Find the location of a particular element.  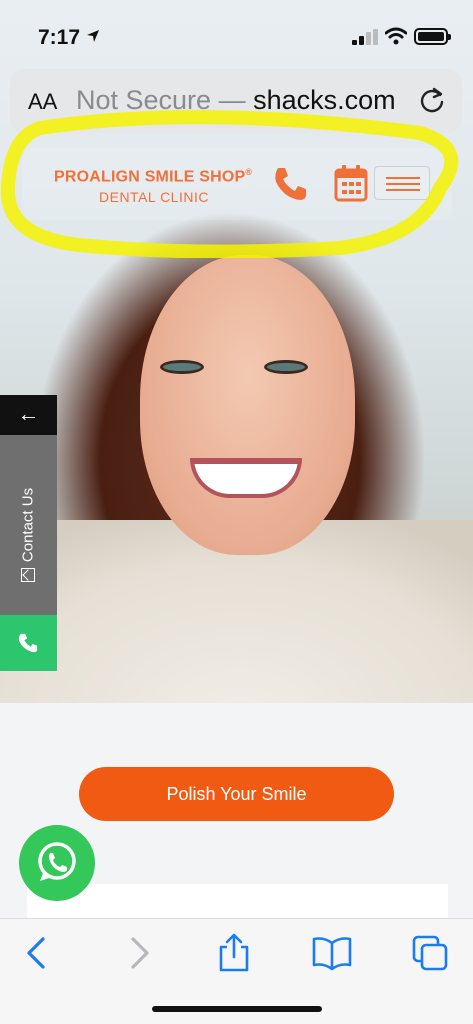

wifi-icon is located at coordinates (396, 36).